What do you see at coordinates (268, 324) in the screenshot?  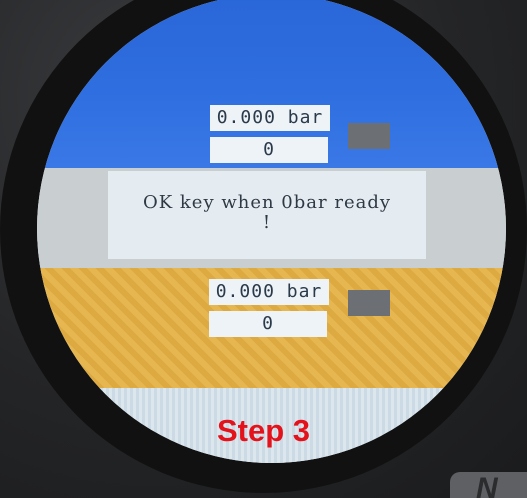 I see `bottom-counter-readout: 0` at bounding box center [268, 324].